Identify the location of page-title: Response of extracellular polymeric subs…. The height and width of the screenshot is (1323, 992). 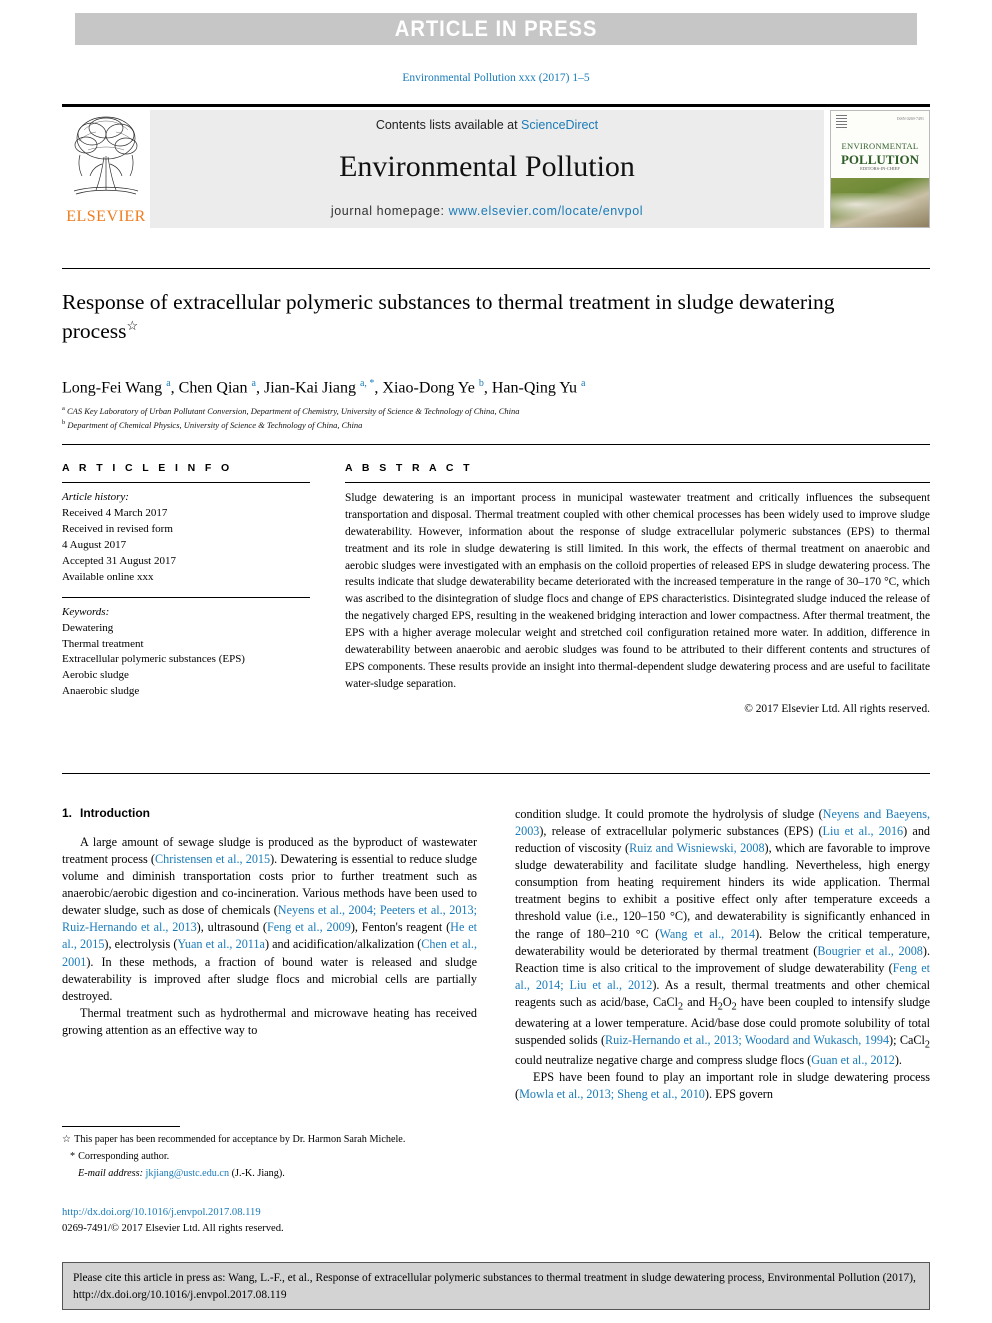
(472, 316).